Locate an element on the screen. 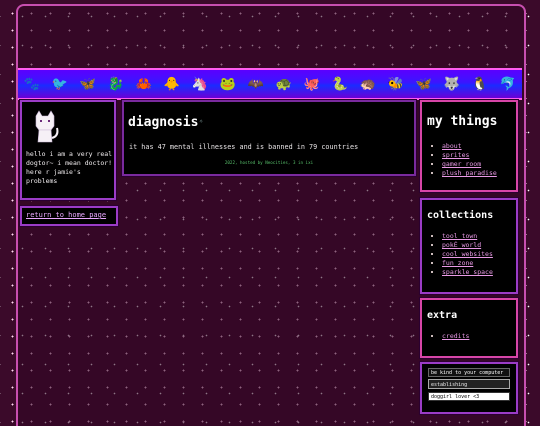 Image resolution: width=540 pixels, height=426 pixels. sparkle-icon: ✧ is located at coordinates (201, 121).